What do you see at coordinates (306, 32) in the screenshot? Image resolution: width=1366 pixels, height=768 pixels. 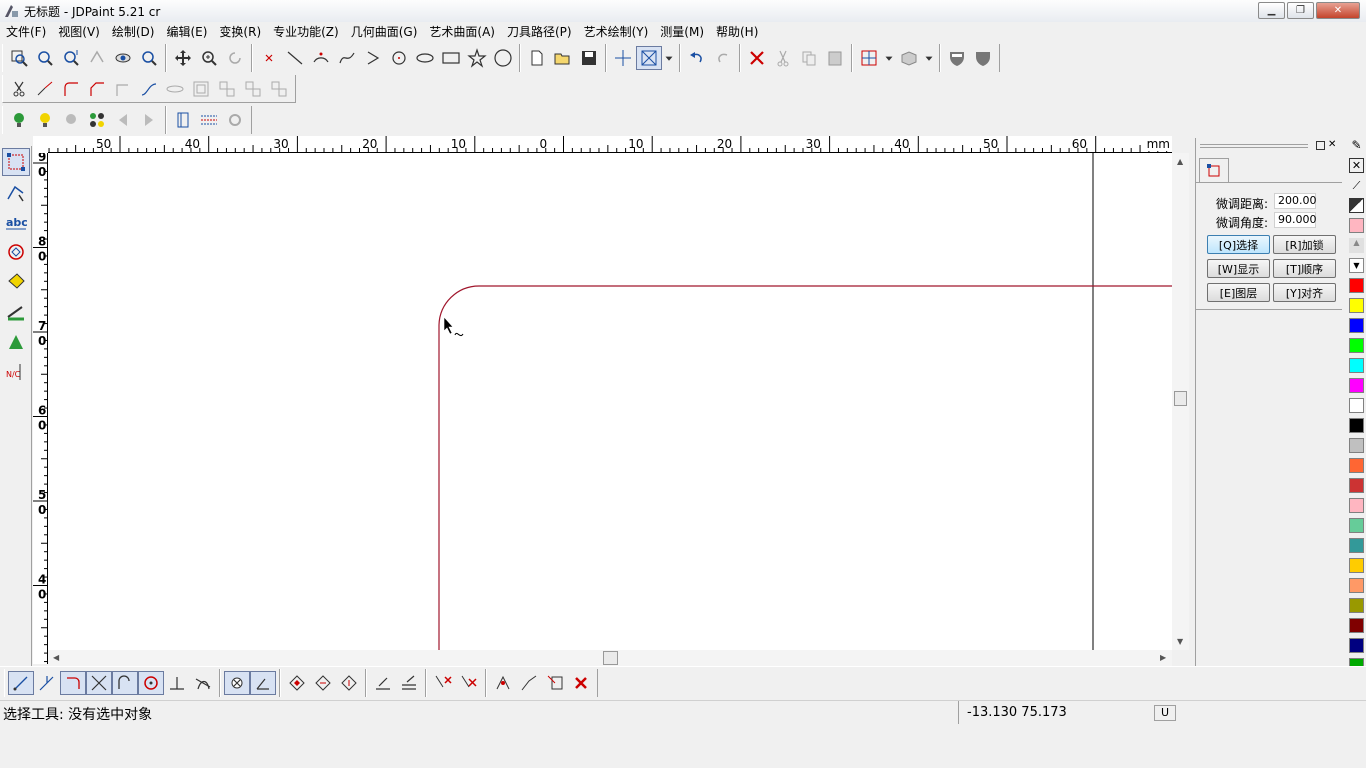 I see `menu-professional: 专业功能(Z)` at bounding box center [306, 32].